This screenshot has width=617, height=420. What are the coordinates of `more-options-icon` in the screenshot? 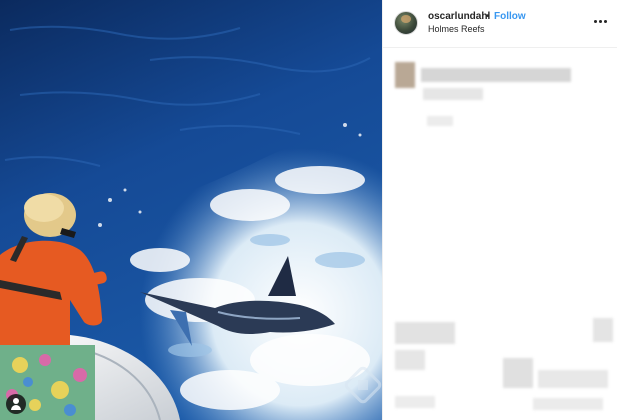 It's located at (601, 21).